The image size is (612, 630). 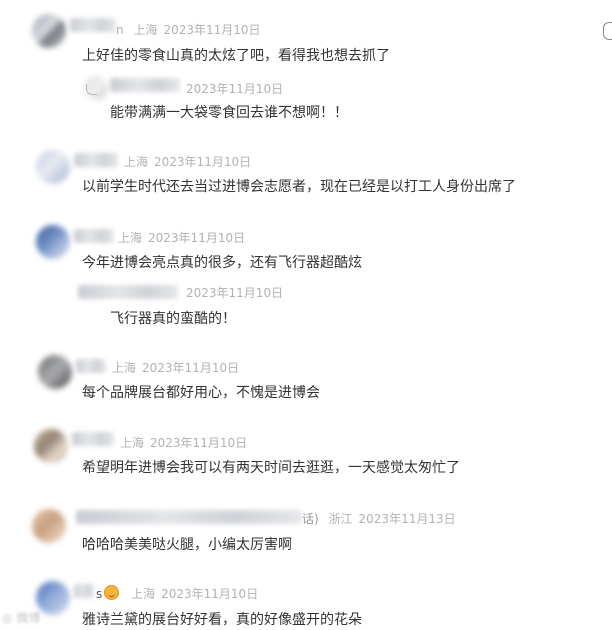 What do you see at coordinates (306, 603) in the screenshot?
I see `comment-item: s 上海 2023年11月10日 雅诗兰黛的展台好好看，真的好像盛开的花朵` at bounding box center [306, 603].